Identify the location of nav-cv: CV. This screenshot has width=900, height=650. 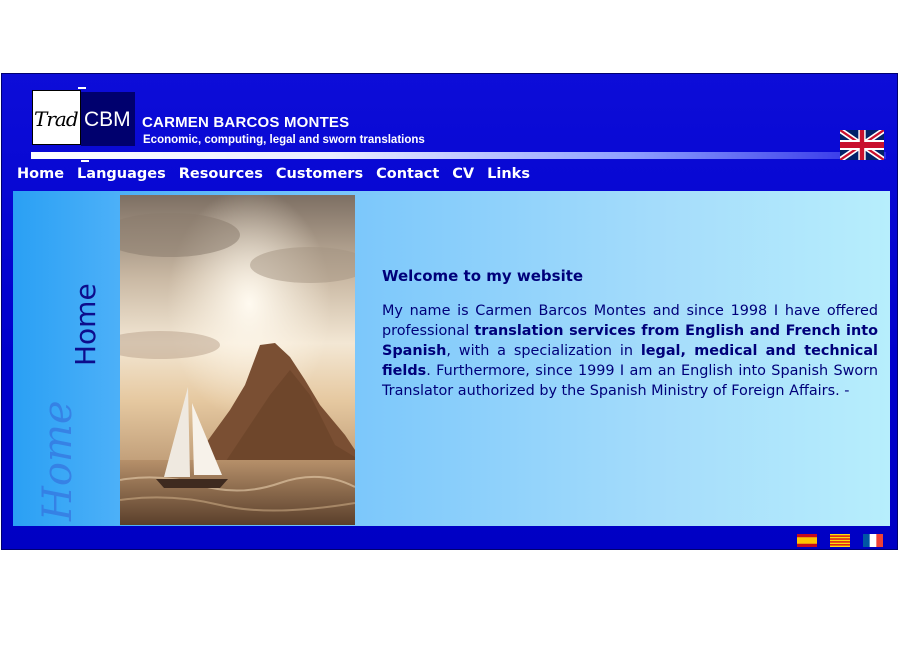
(463, 174).